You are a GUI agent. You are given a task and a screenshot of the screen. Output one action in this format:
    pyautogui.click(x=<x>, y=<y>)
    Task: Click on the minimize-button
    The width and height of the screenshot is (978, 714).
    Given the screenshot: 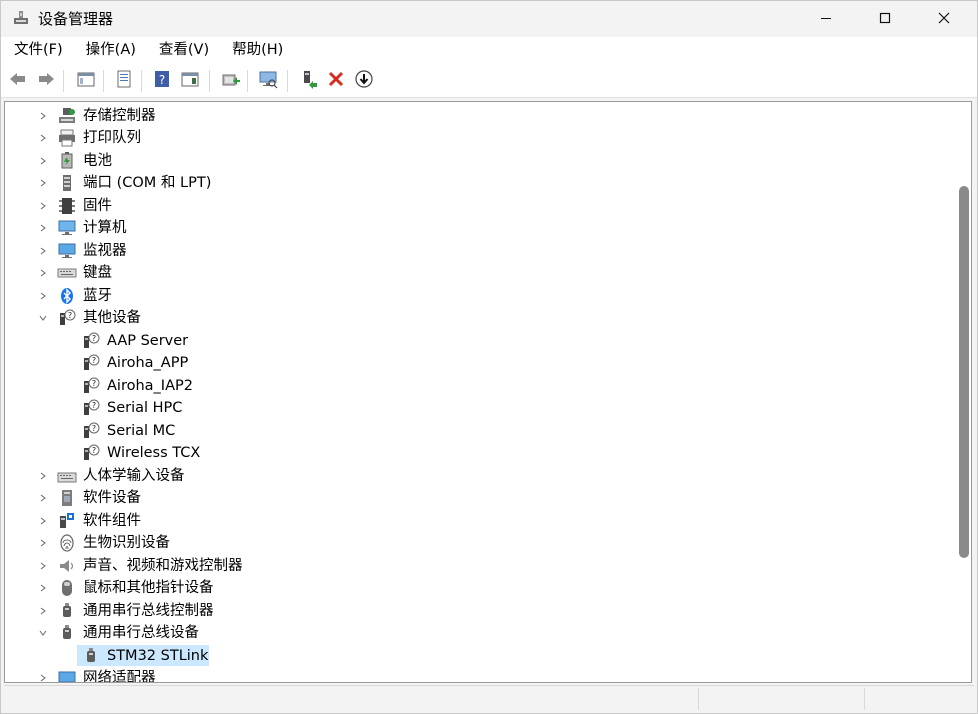 What is the action you would take?
    pyautogui.click(x=826, y=18)
    